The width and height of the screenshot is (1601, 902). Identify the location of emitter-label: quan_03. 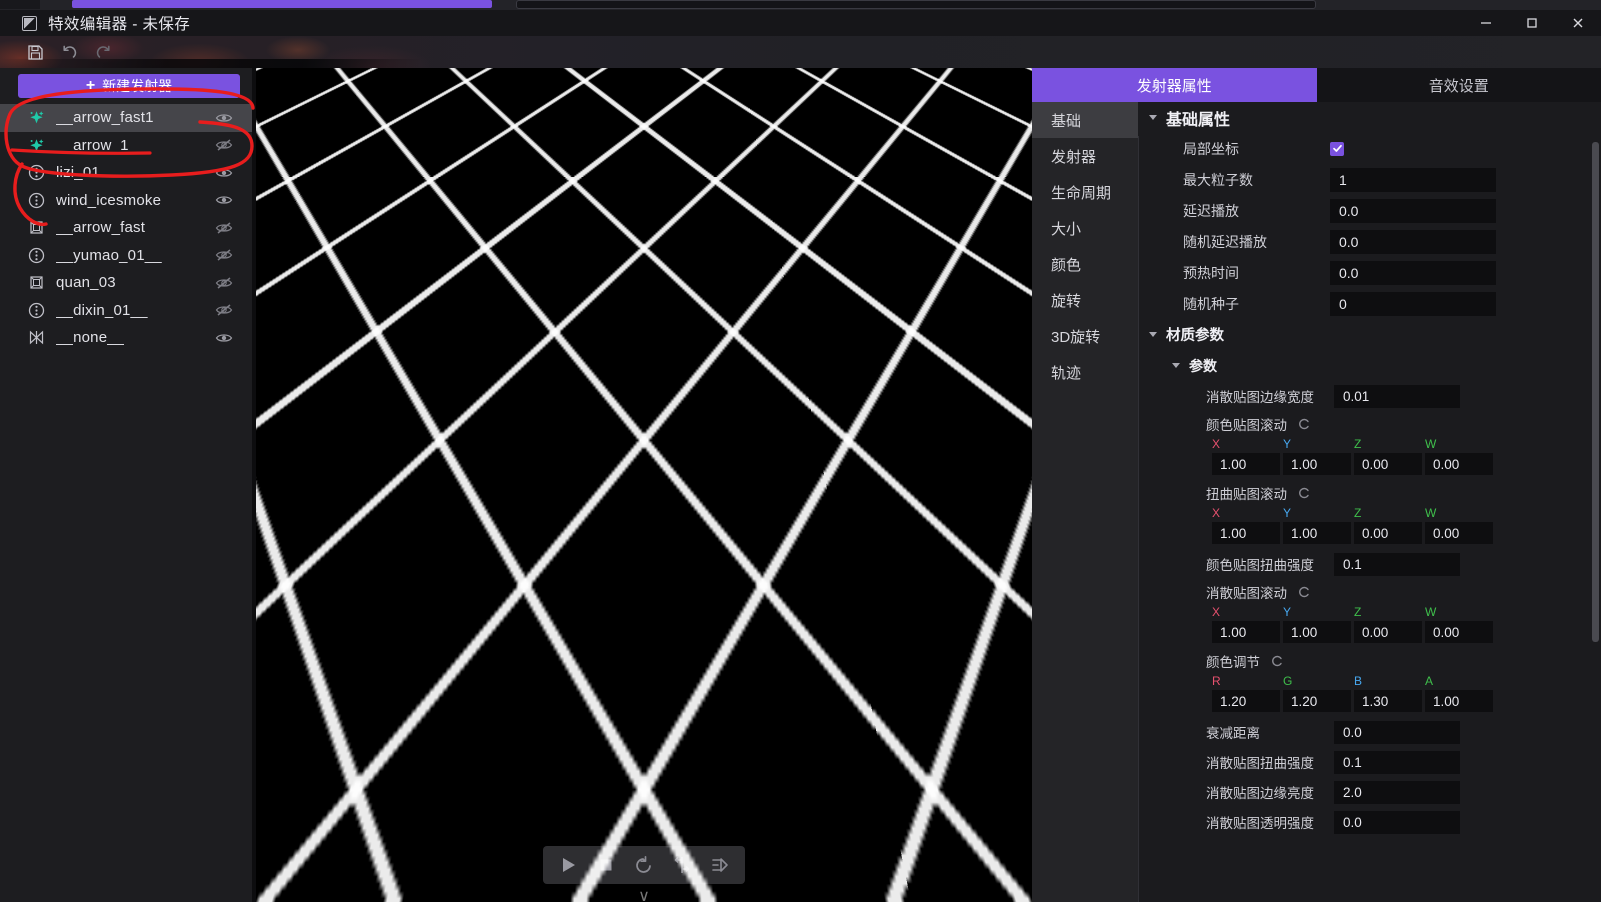
(86, 283).